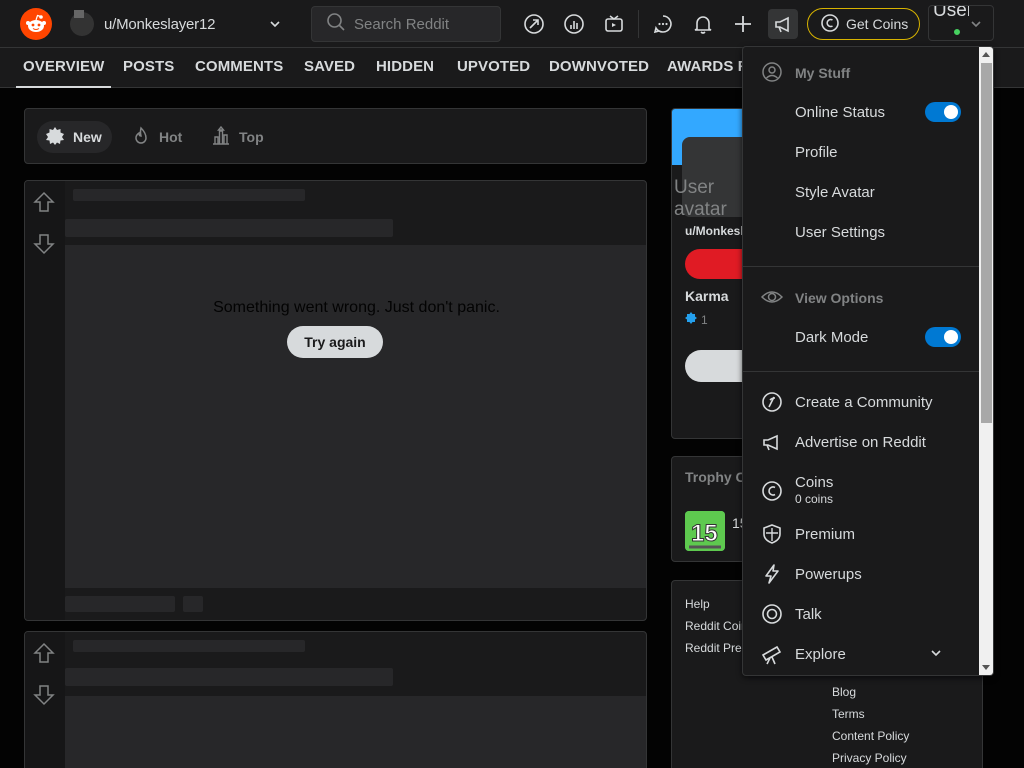 The height and width of the screenshot is (768, 1024). I want to click on dark-mode-item: Dark Mode, so click(861, 337).